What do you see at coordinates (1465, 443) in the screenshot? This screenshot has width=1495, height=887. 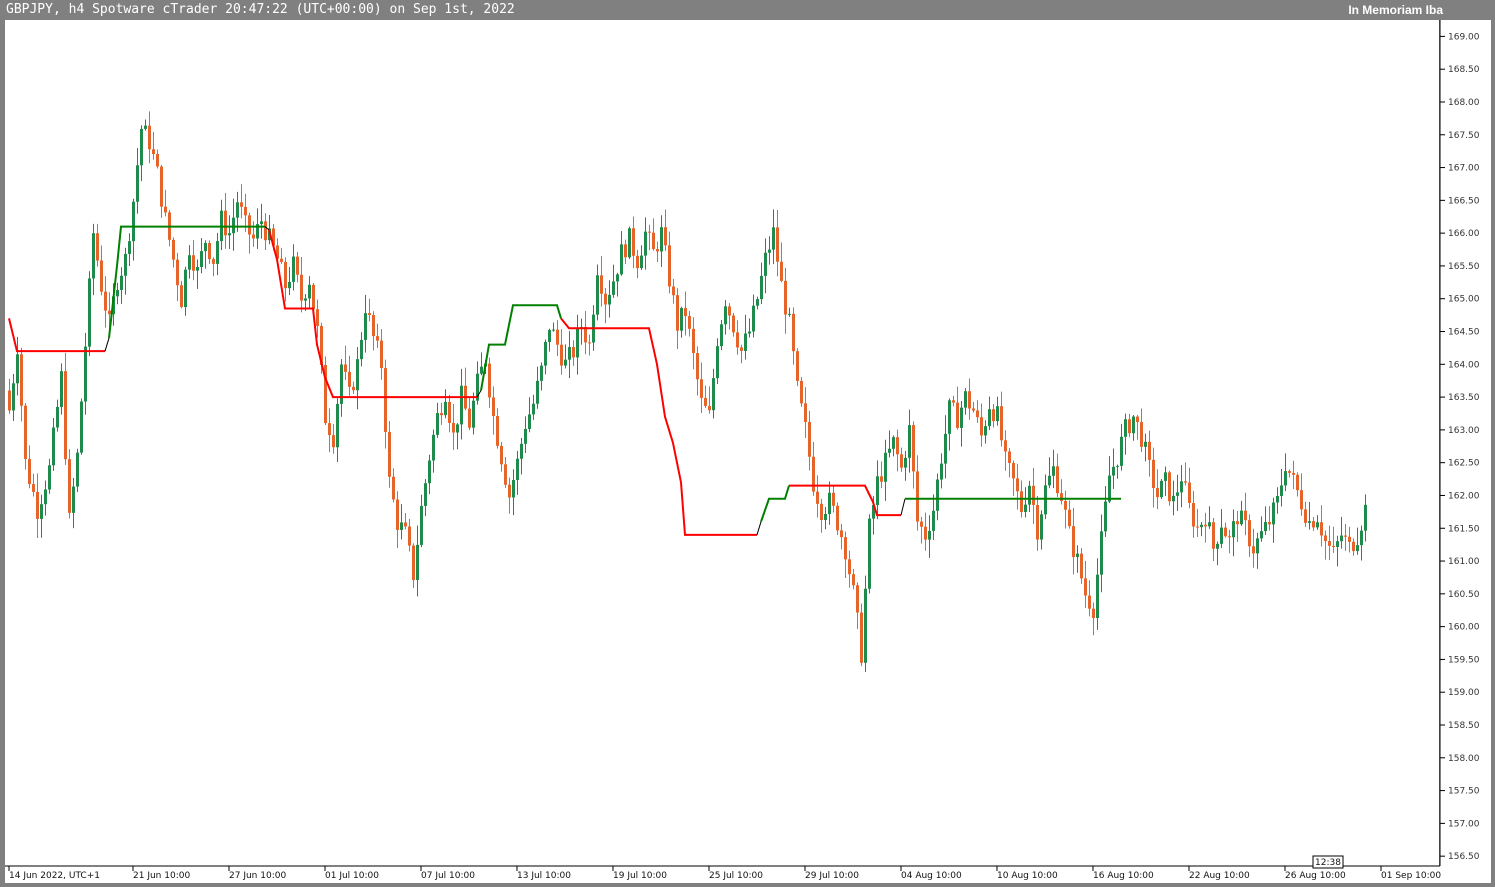 I see `price-axis` at bounding box center [1465, 443].